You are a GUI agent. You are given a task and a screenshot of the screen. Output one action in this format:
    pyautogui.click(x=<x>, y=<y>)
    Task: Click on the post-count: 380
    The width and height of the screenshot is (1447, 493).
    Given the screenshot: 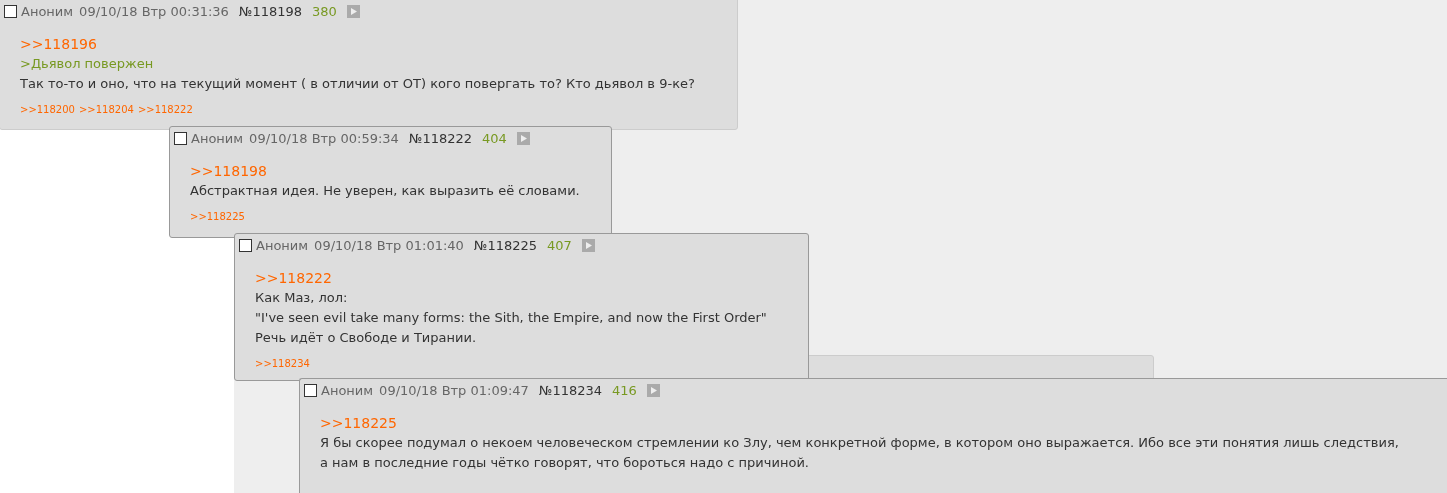 What is the action you would take?
    pyautogui.click(x=324, y=11)
    